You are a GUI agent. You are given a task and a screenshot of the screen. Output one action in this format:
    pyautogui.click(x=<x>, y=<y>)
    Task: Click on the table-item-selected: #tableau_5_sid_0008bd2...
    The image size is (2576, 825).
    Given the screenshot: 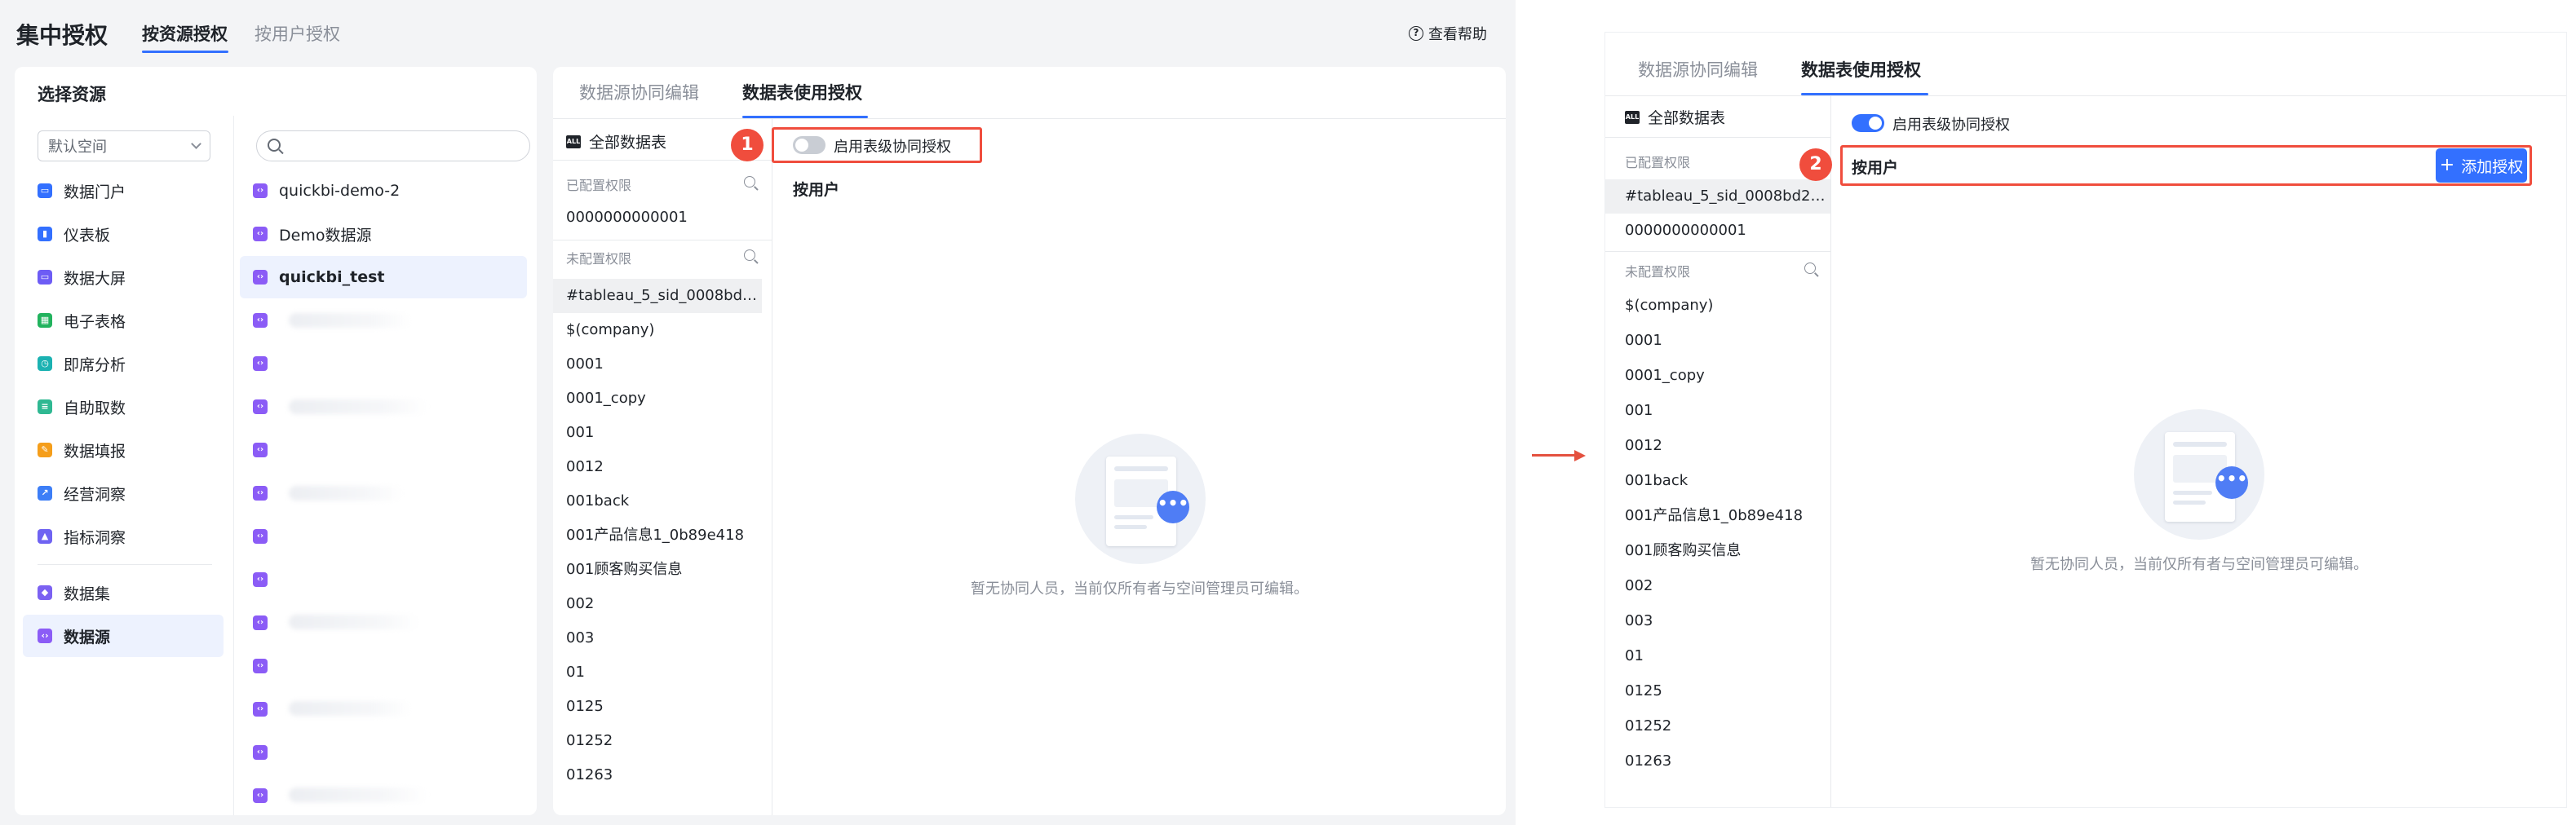 What is the action you would take?
    pyautogui.click(x=657, y=296)
    